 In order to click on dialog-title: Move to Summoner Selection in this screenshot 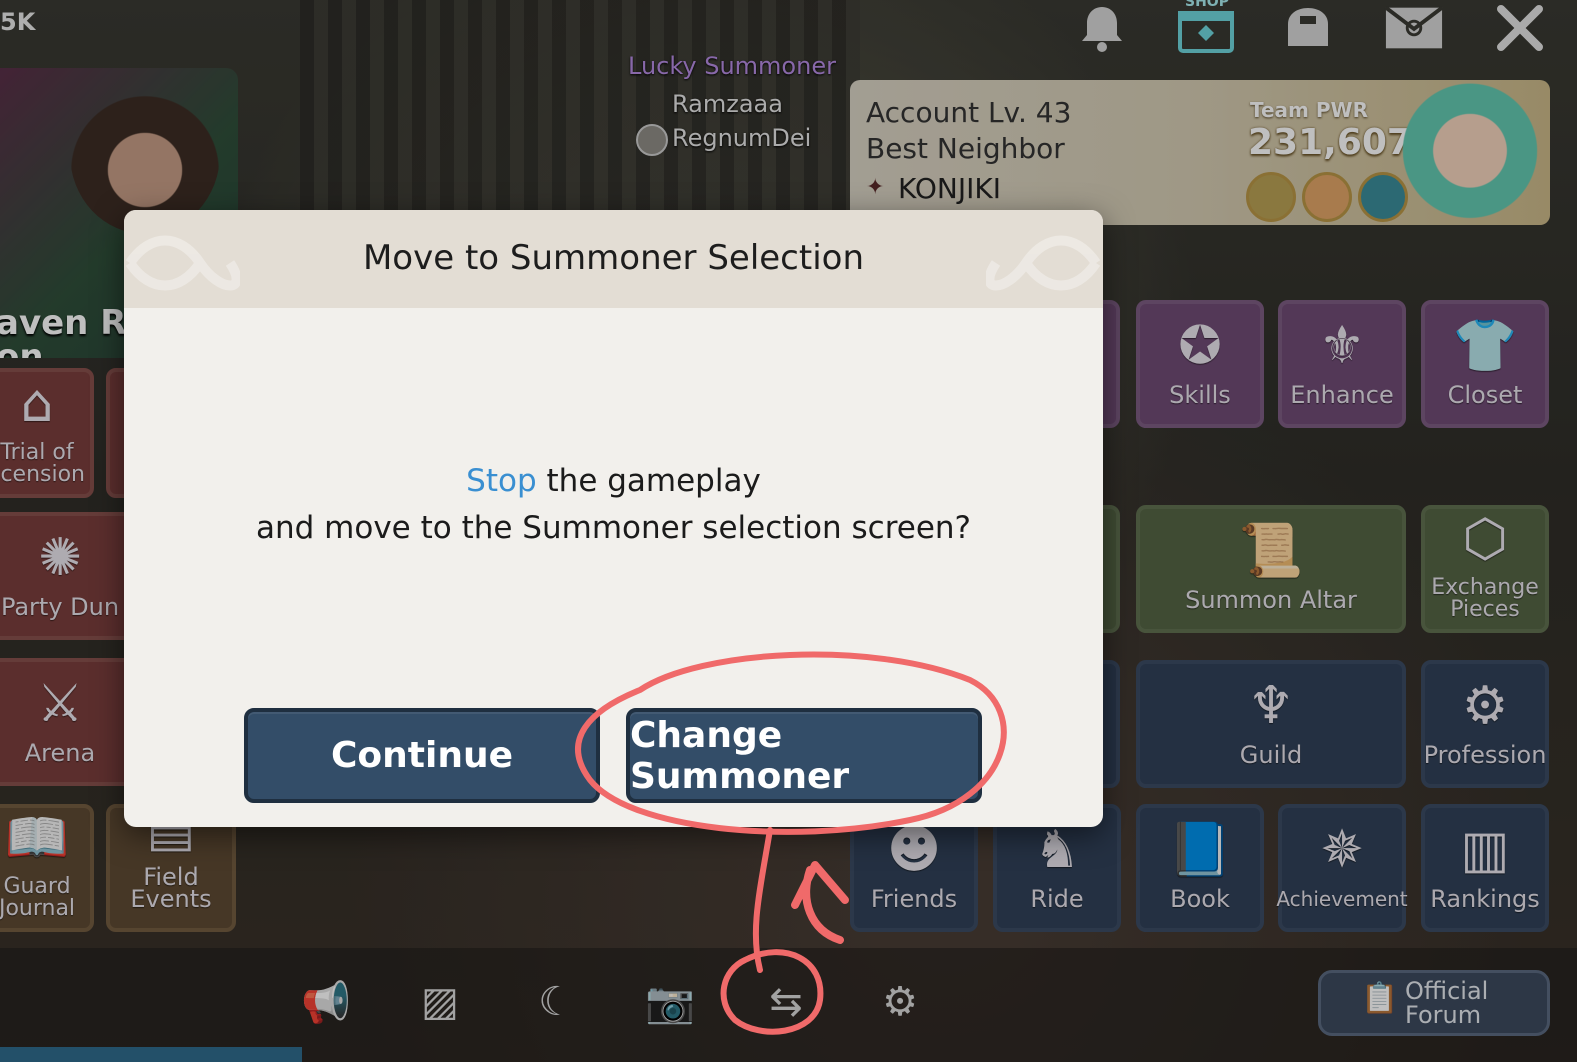, I will do `click(613, 258)`.